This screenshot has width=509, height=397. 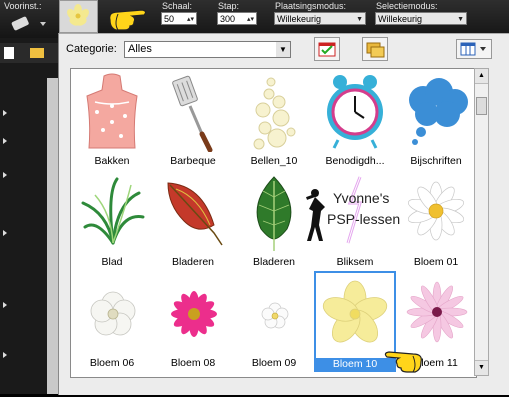 I want to click on small-white-flower-icon, so click(x=275, y=315).